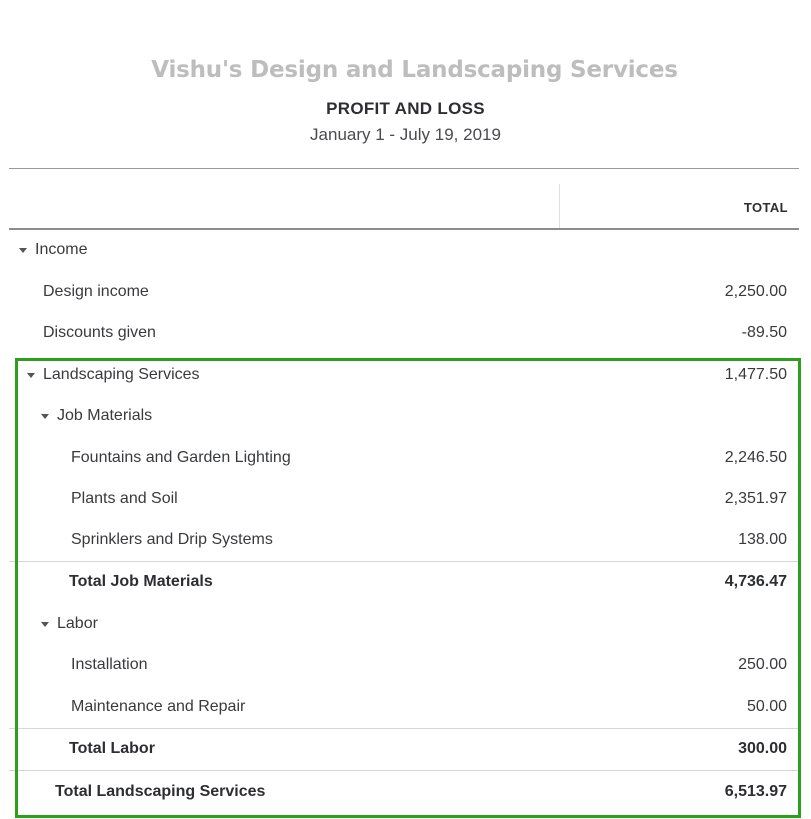 The height and width of the screenshot is (819, 811). I want to click on report-title: PROFIT AND LOSS, so click(405, 108).